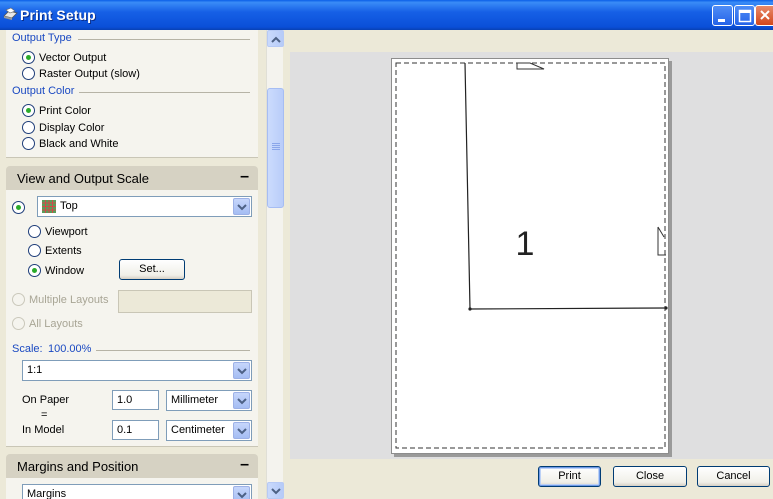  What do you see at coordinates (78, 466) in the screenshot?
I see `section-title: Margins and Position` at bounding box center [78, 466].